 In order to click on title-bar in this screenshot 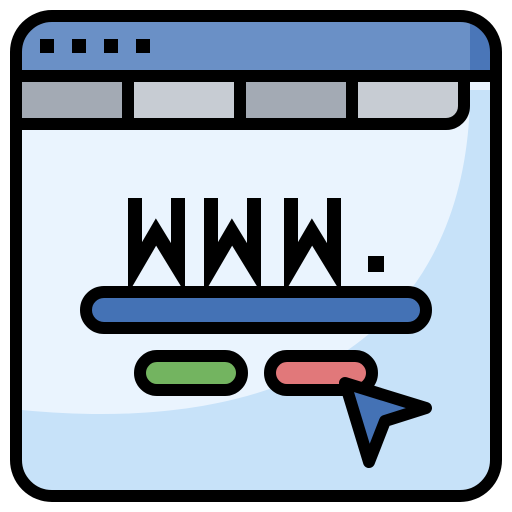, I will do `click(256, 45)`.